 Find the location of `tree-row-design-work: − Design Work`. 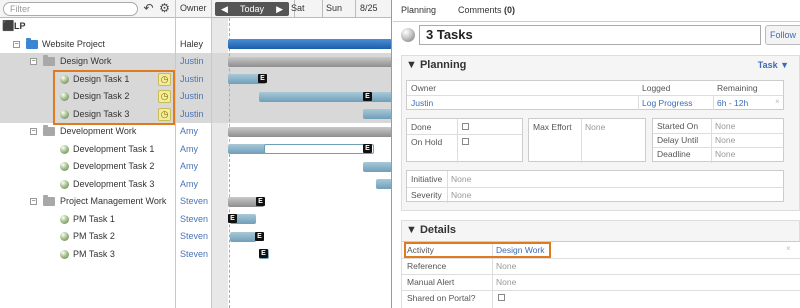

tree-row-design-work: − Design Work is located at coordinates (87, 62).